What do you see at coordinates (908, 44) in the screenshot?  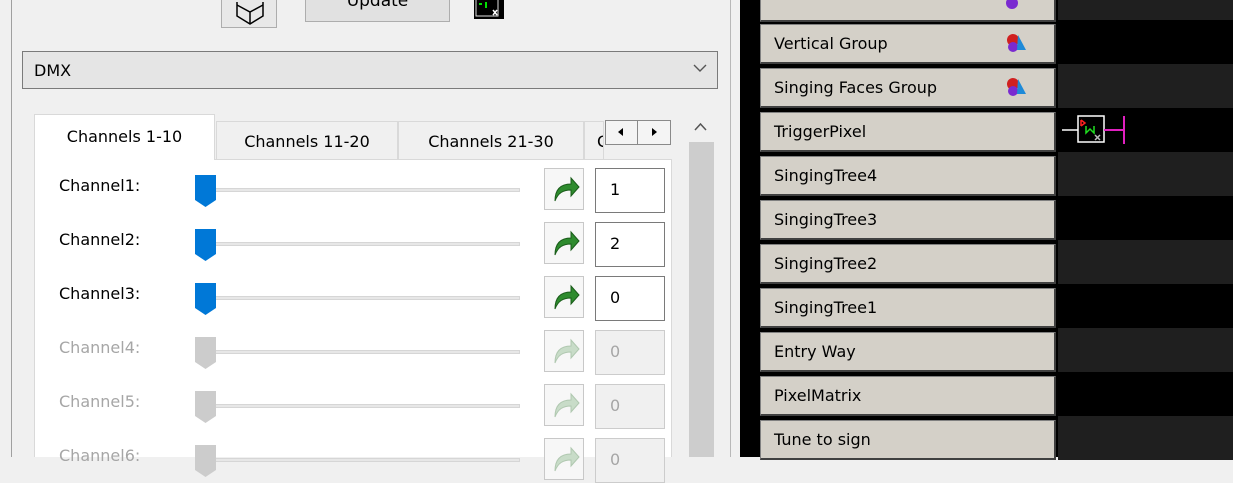 I see `model-row: Vertical Group` at bounding box center [908, 44].